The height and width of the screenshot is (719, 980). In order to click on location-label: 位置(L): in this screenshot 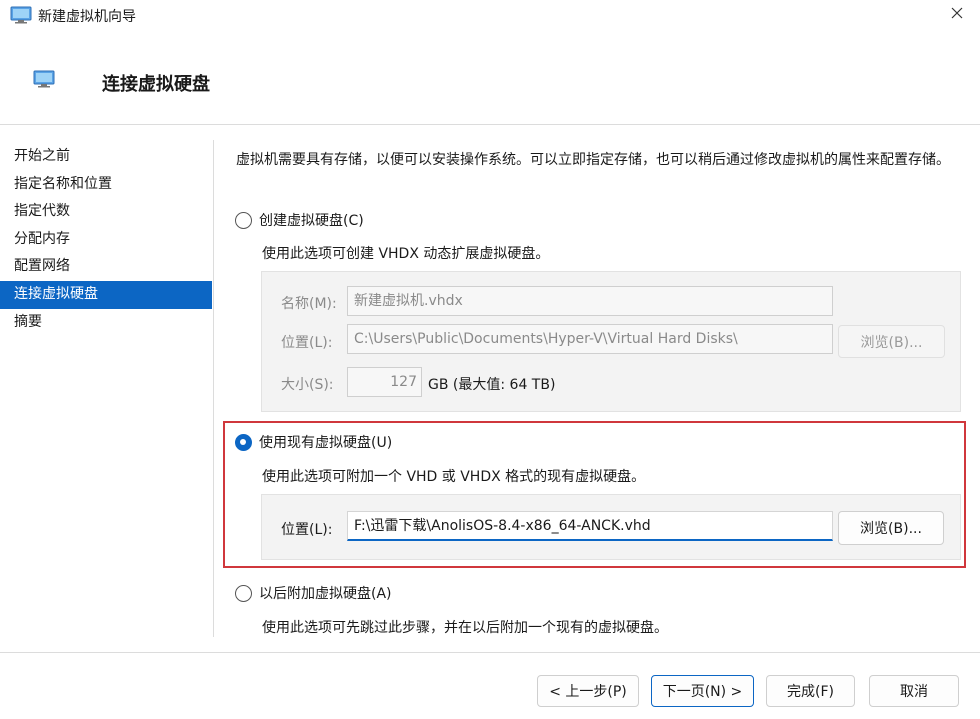, I will do `click(307, 343)`.